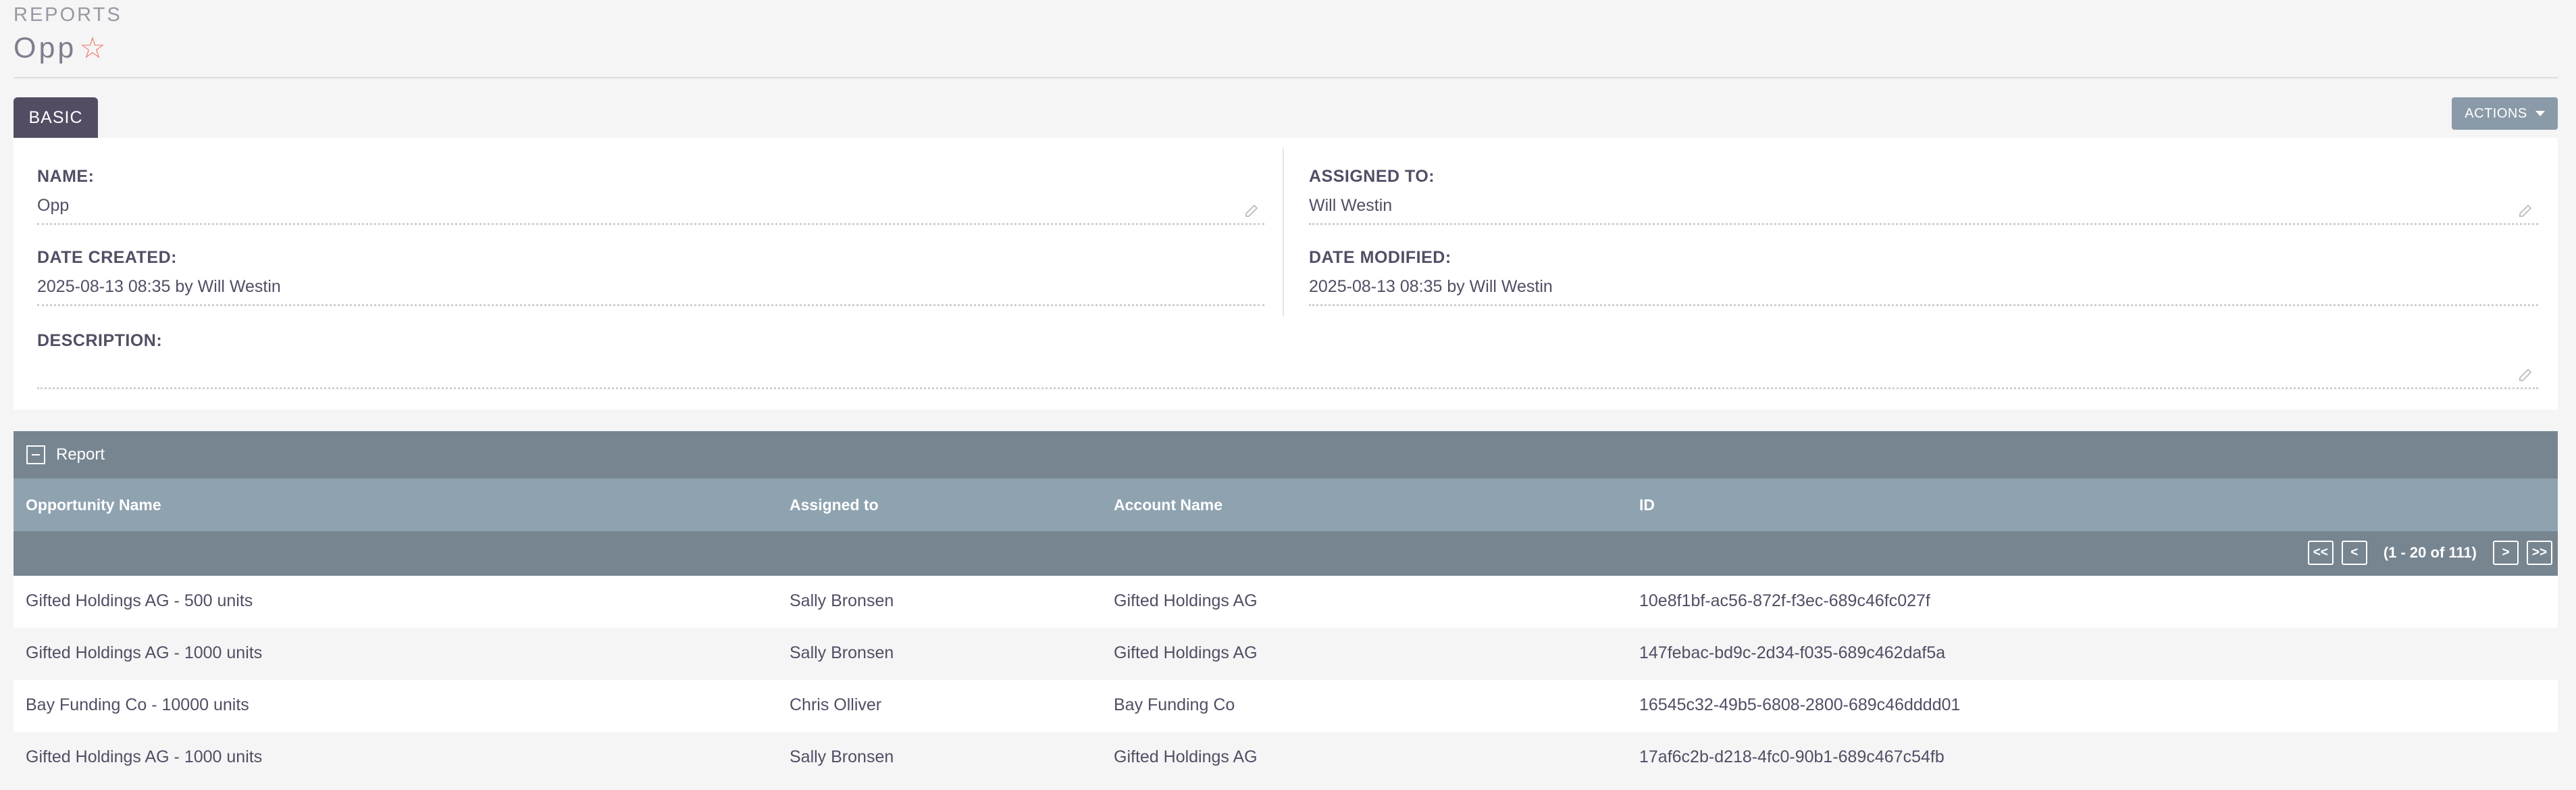 This screenshot has width=2576, height=790. I want to click on column-header-account-name: Account Name, so click(1168, 505).